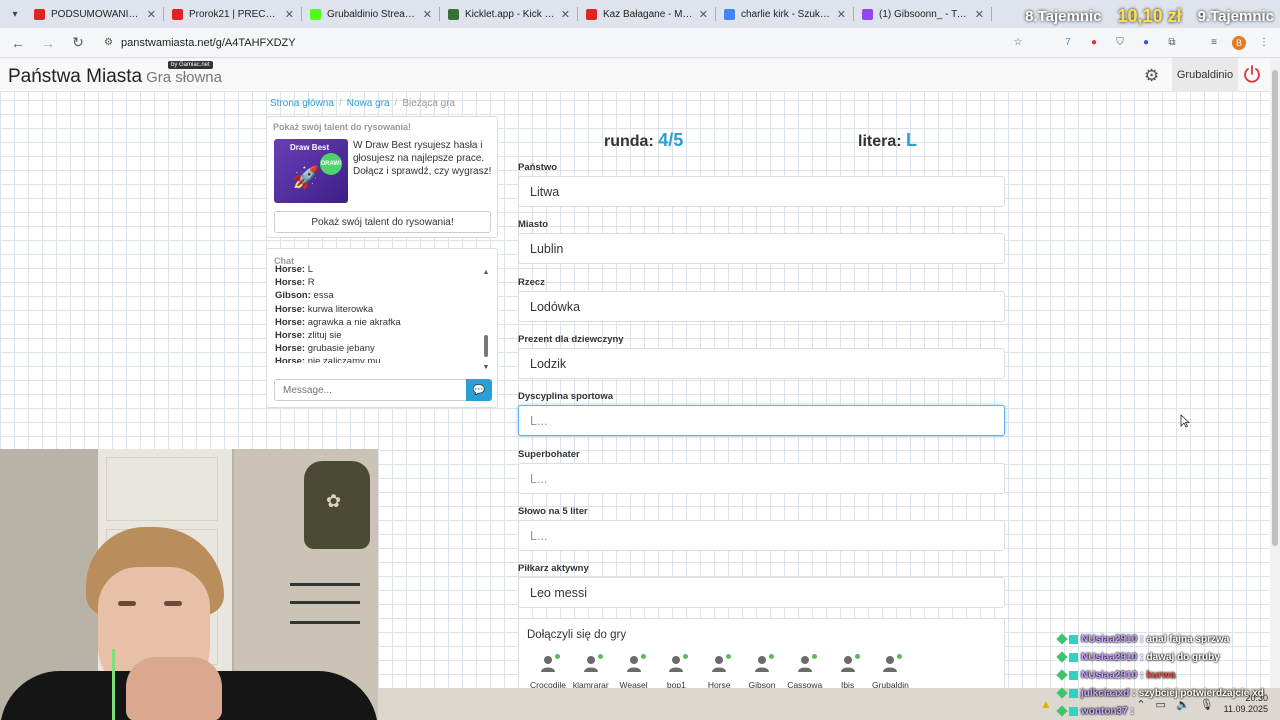 Image resolution: width=1280 pixels, height=720 pixels. What do you see at coordinates (1214, 43) in the screenshot?
I see `media-control-icon: ≡` at bounding box center [1214, 43].